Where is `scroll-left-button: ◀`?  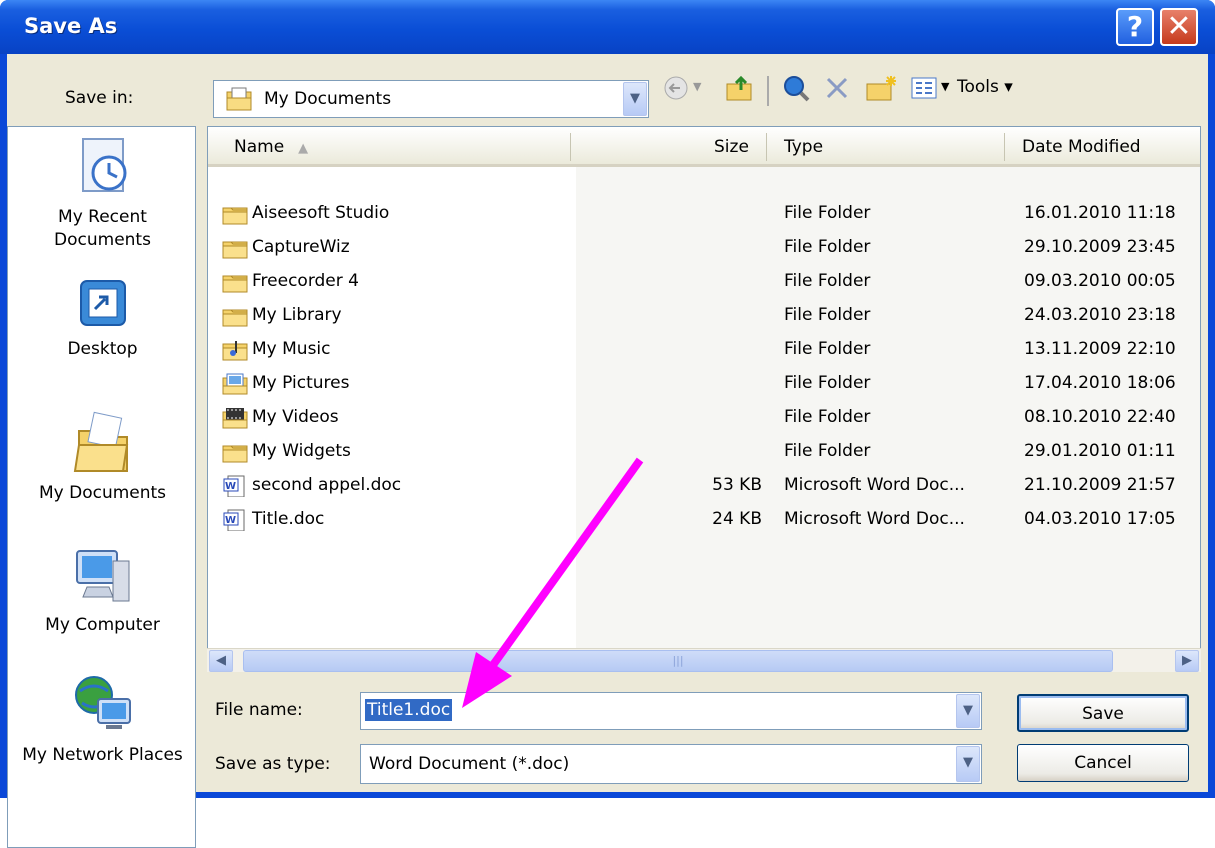
scroll-left-button: ◀ is located at coordinates (221, 661).